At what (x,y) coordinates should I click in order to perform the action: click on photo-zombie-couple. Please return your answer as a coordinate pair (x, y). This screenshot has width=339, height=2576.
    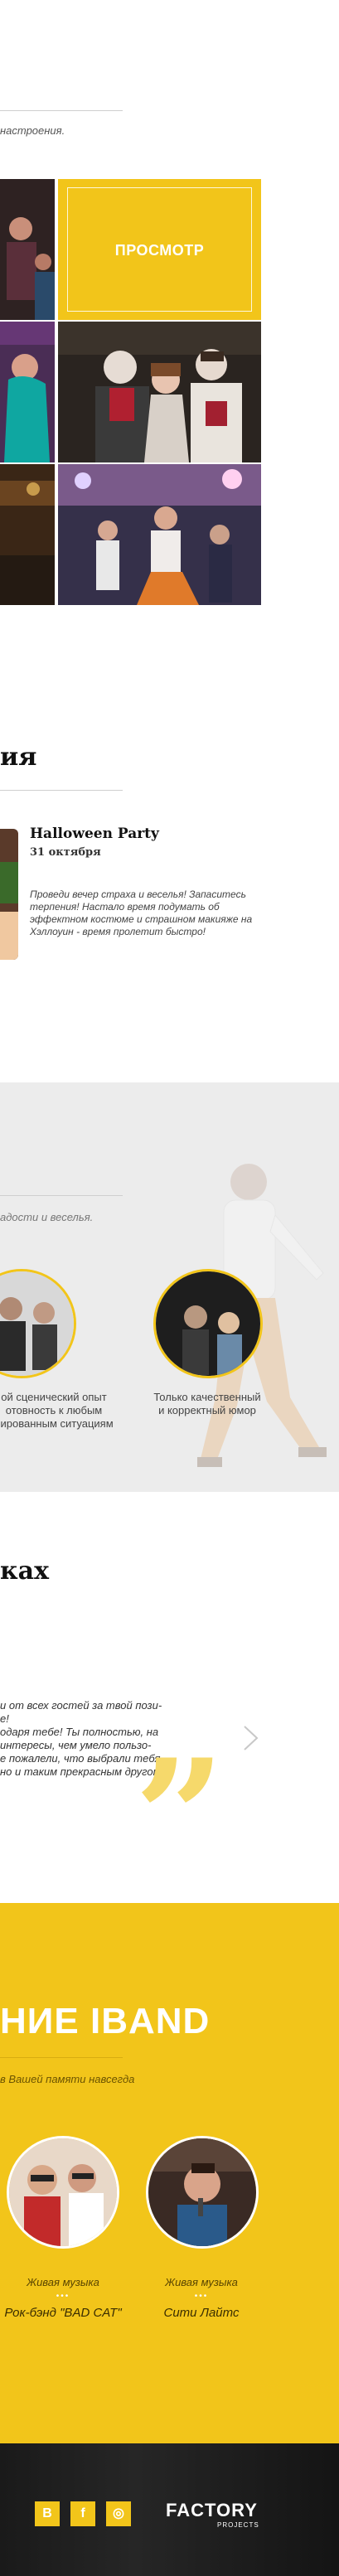
    Looking at the image, I should click on (159, 392).